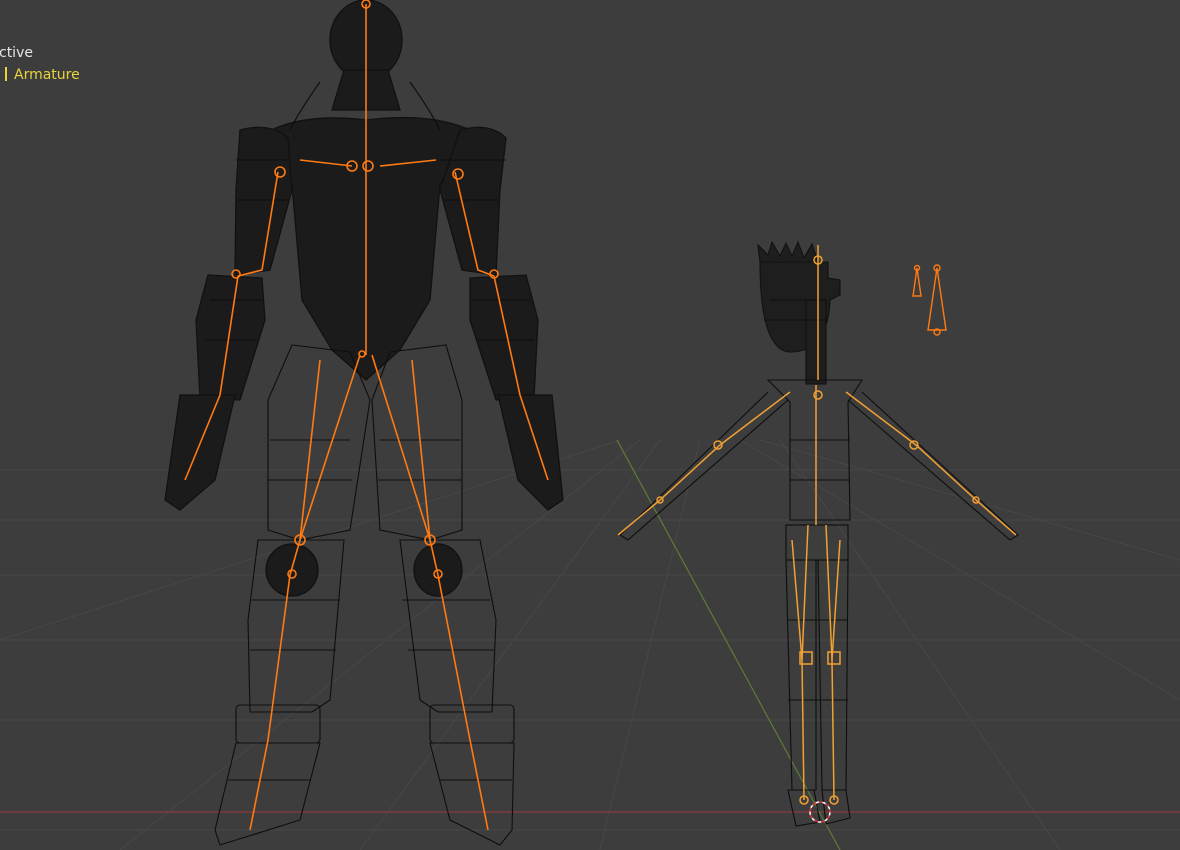 The height and width of the screenshot is (850, 1180). I want to click on active-object-label: Armature, so click(40, 75).